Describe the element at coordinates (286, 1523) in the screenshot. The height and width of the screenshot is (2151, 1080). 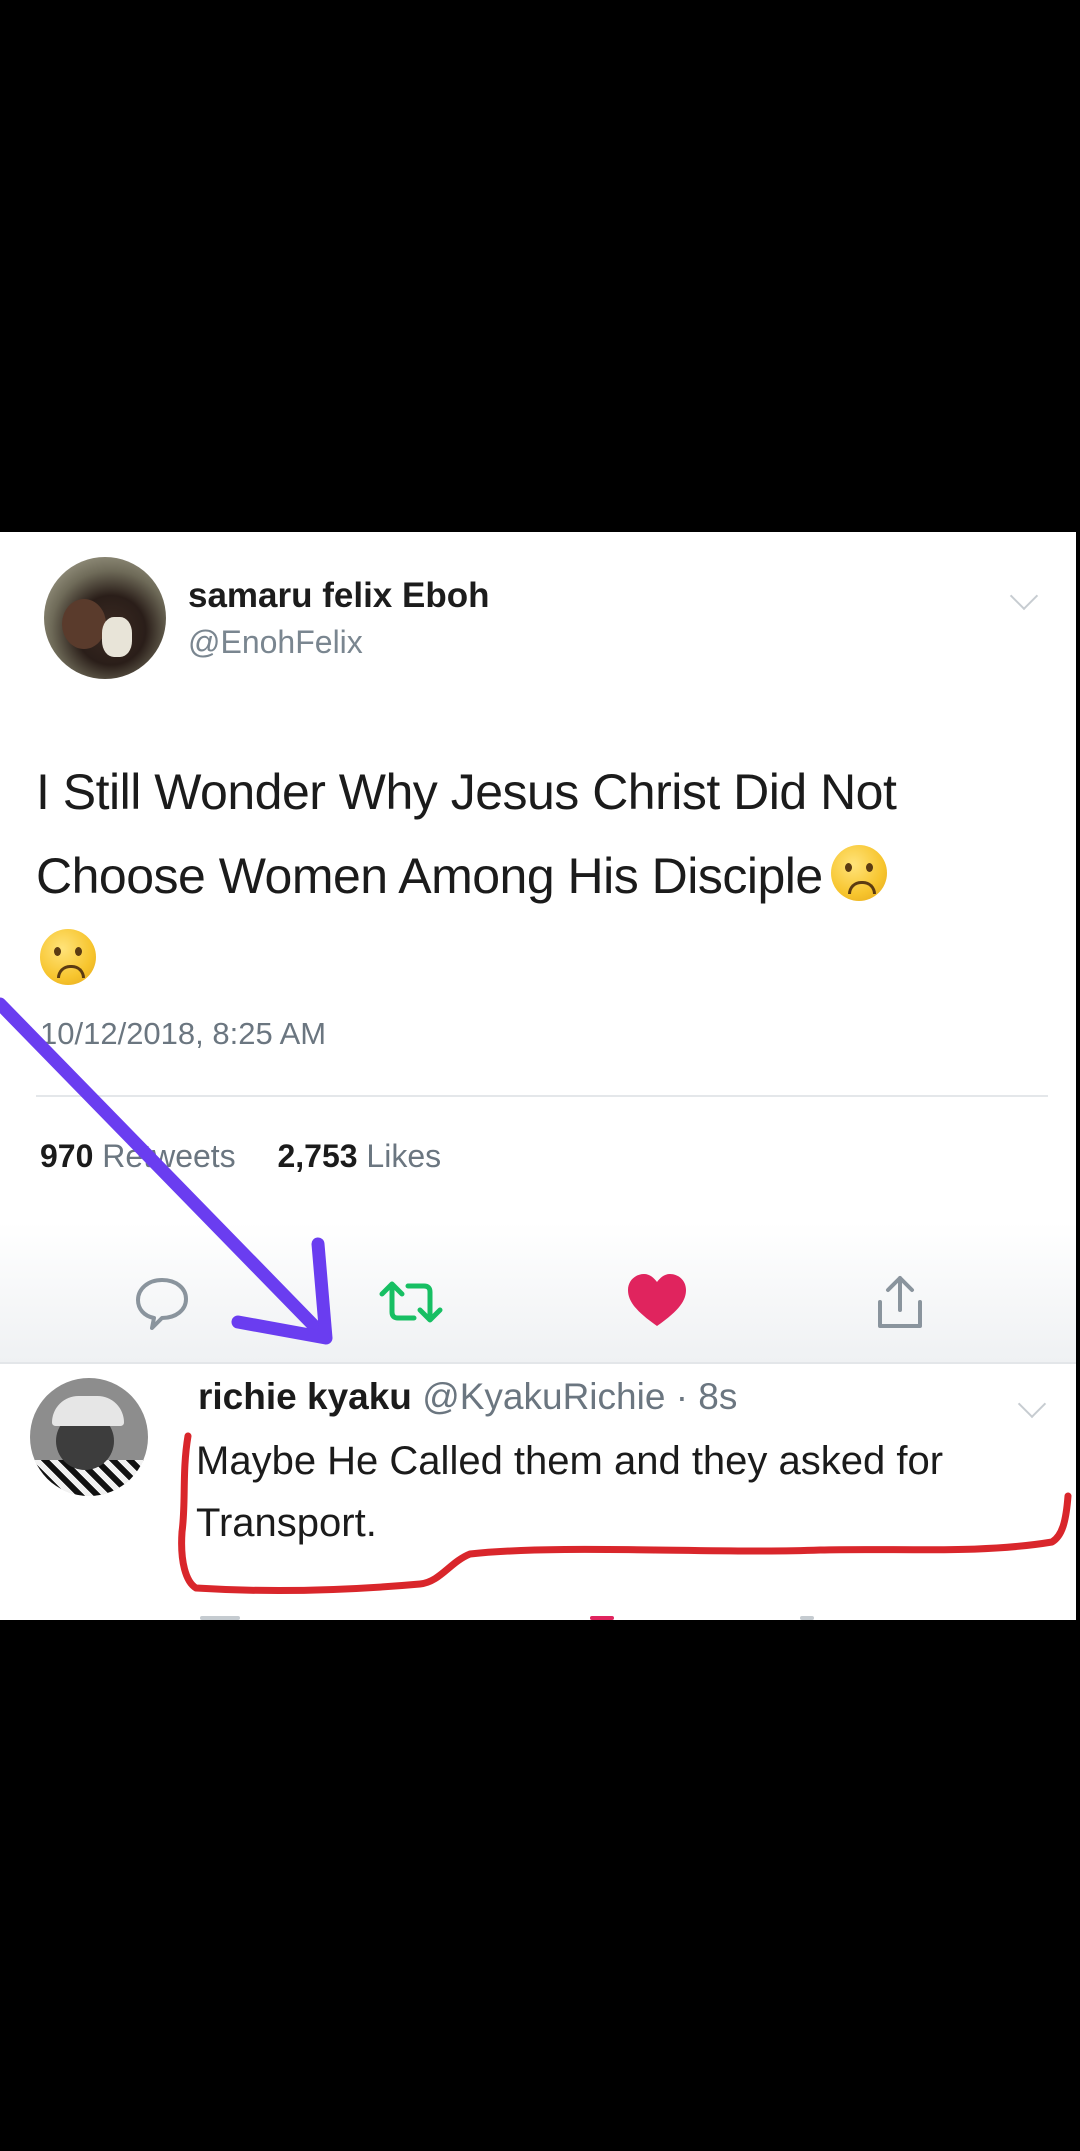
I see `reply-text-line2: Transport.` at that location.